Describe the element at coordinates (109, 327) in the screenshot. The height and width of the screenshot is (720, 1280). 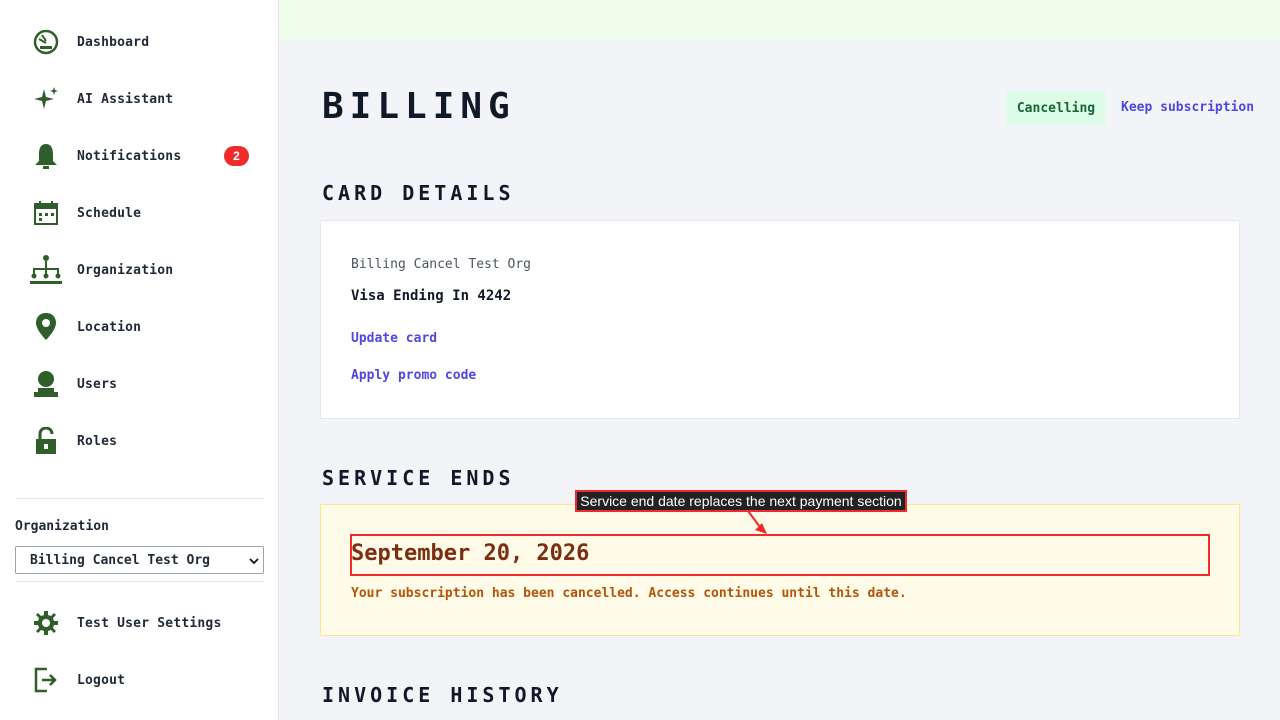
I see `sidebar-item-label: Location` at that location.